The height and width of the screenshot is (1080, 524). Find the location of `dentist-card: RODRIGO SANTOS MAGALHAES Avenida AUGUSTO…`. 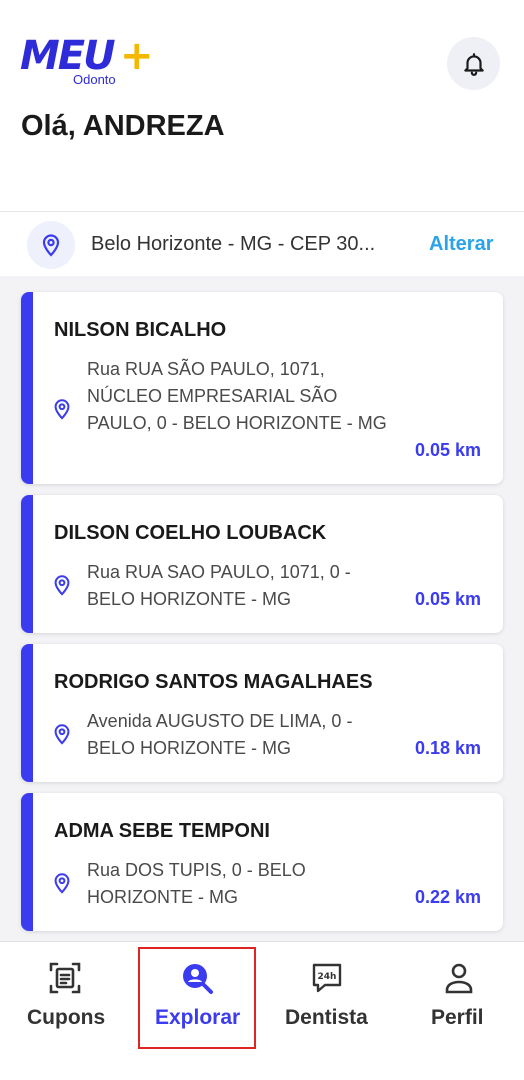

dentist-card: RODRIGO SANTOS MAGALHAES Avenida AUGUSTO… is located at coordinates (262, 713).